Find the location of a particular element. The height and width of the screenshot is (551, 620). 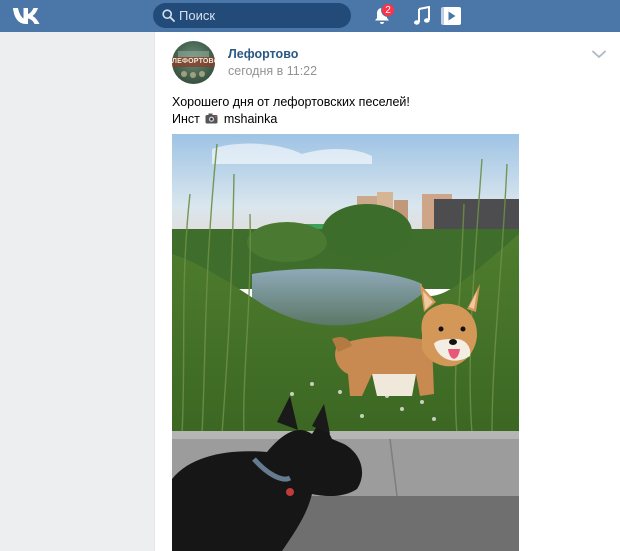

top-navigation-bar: 2 is located at coordinates (310, 16).